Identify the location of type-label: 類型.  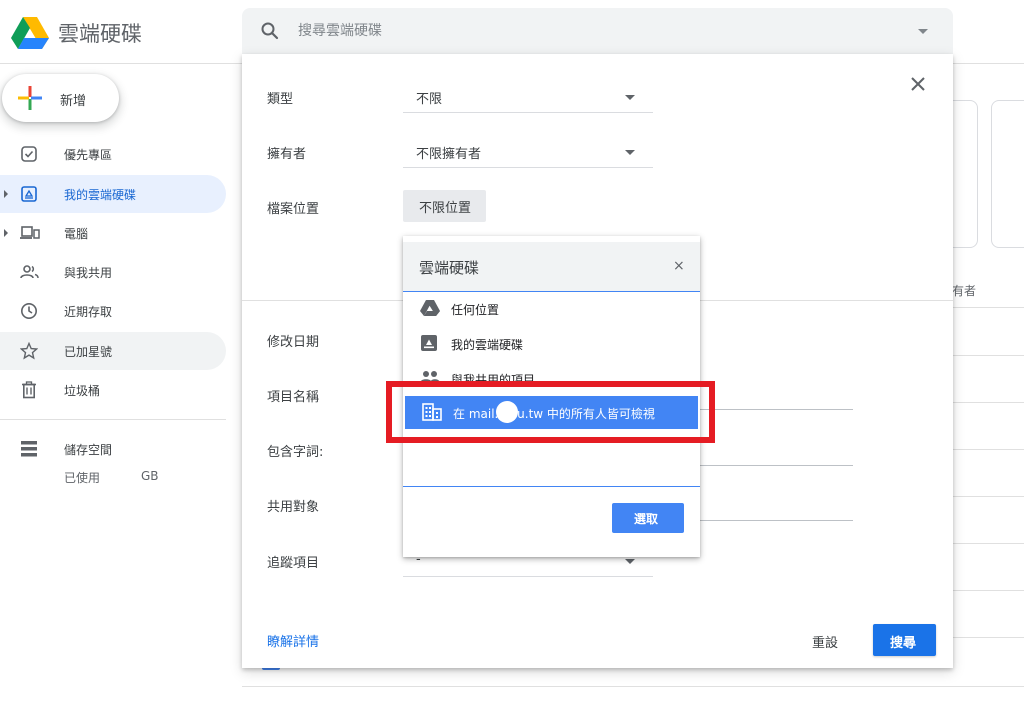
(280, 99).